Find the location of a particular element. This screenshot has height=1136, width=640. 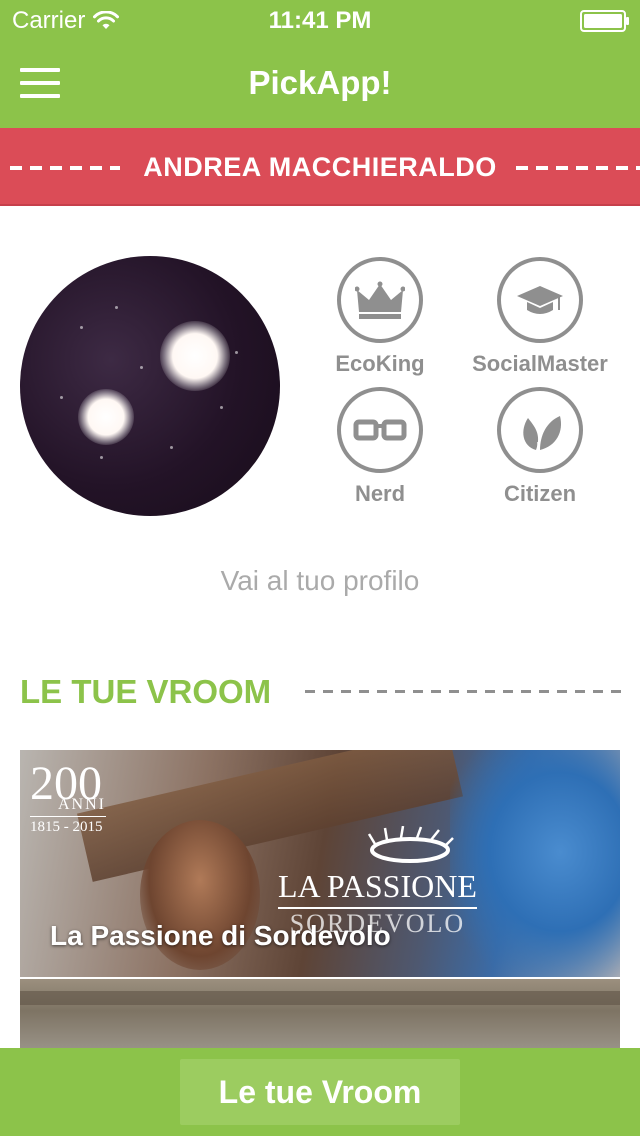

leaf-icon is located at coordinates (542, 433).